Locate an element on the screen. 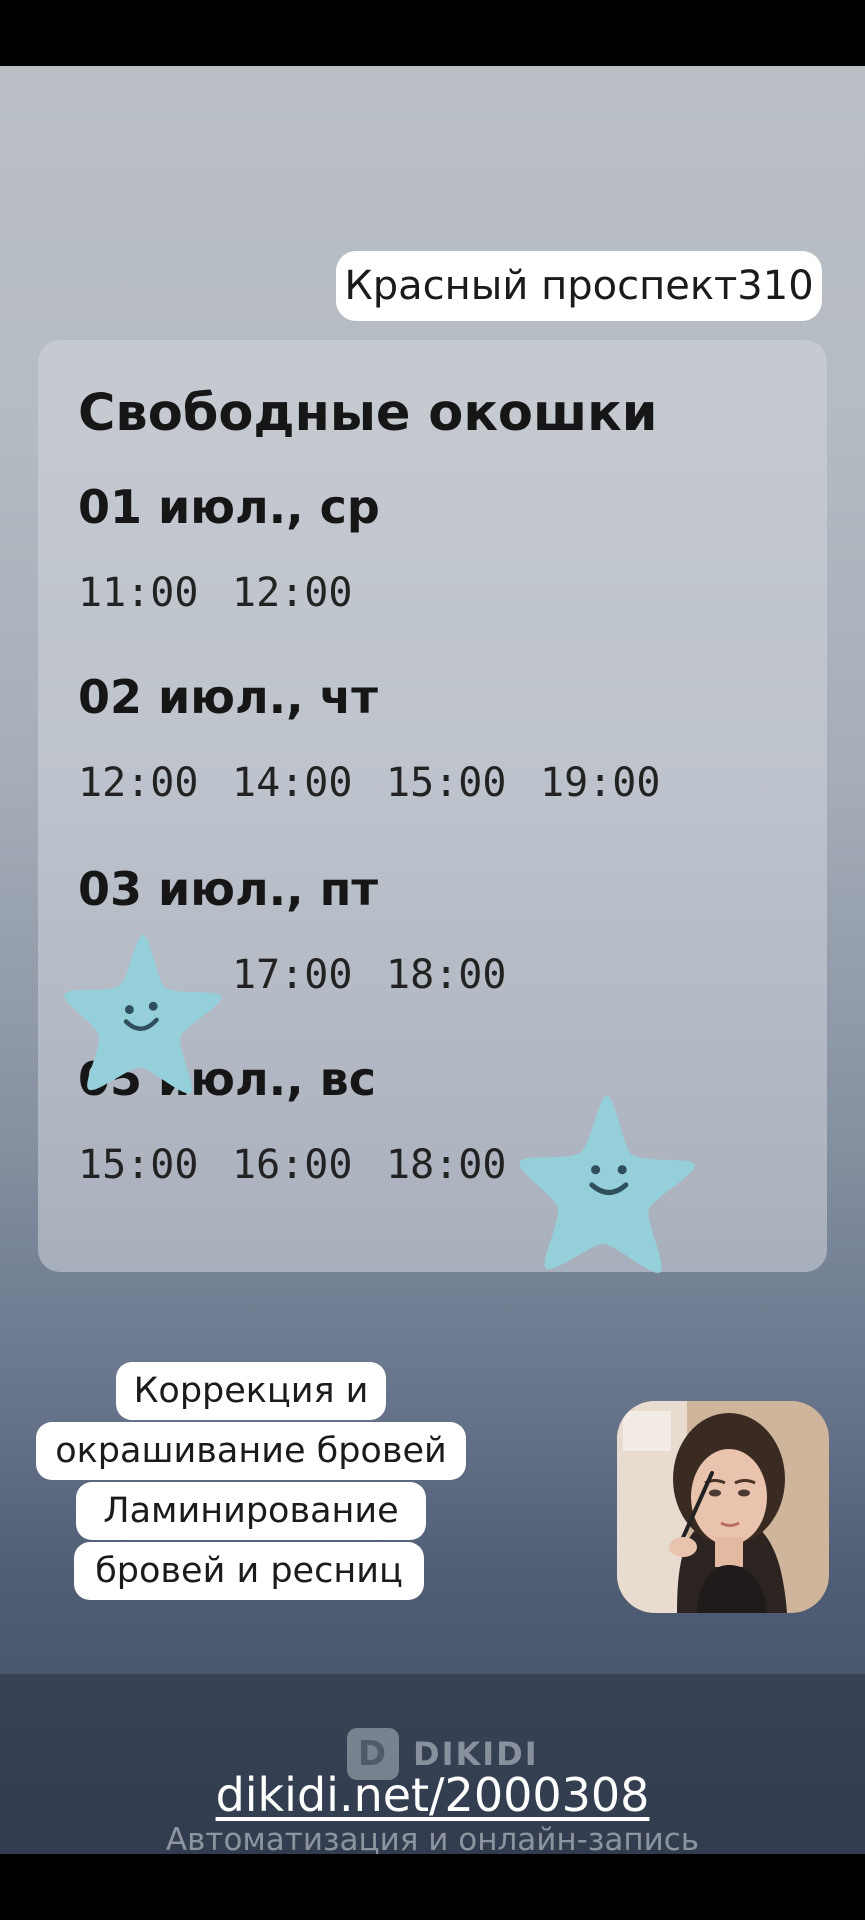  card-title: Свободные окошки is located at coordinates (368, 413).